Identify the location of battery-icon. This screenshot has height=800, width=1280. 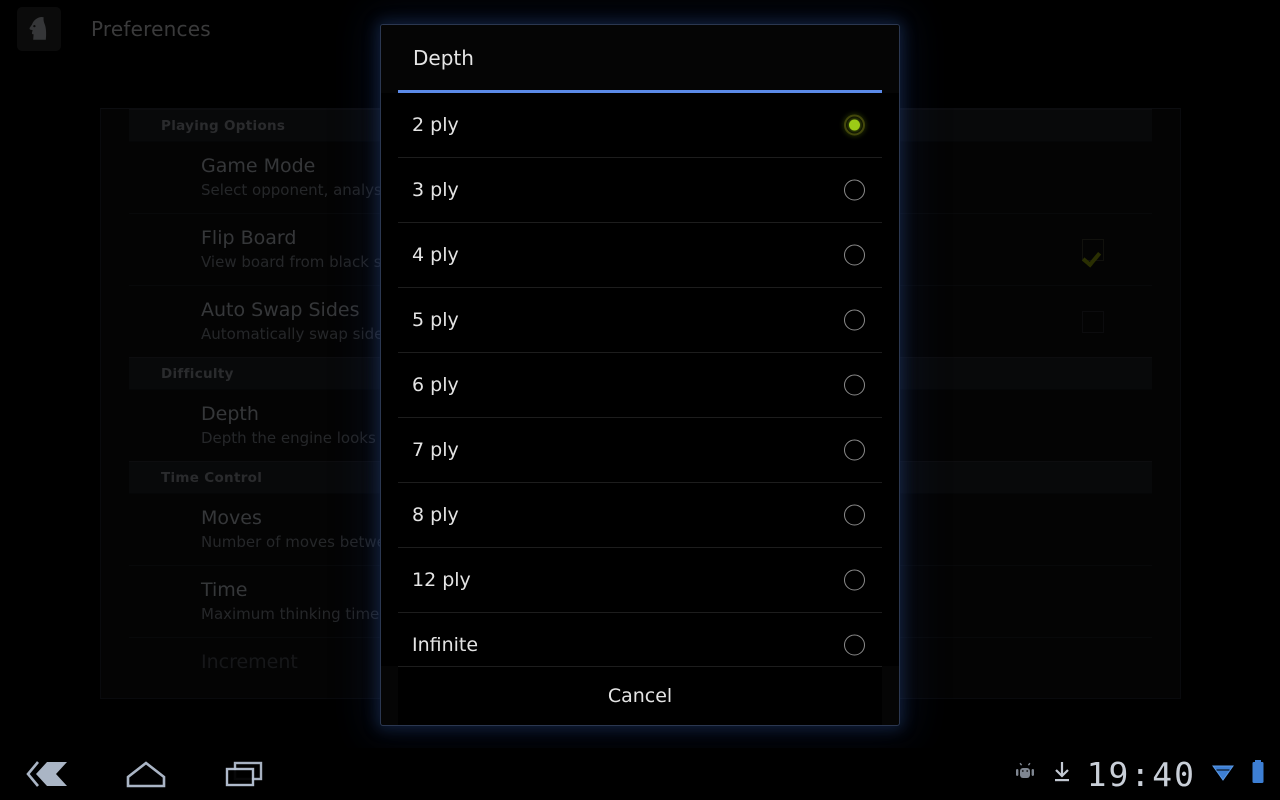
(1258, 774).